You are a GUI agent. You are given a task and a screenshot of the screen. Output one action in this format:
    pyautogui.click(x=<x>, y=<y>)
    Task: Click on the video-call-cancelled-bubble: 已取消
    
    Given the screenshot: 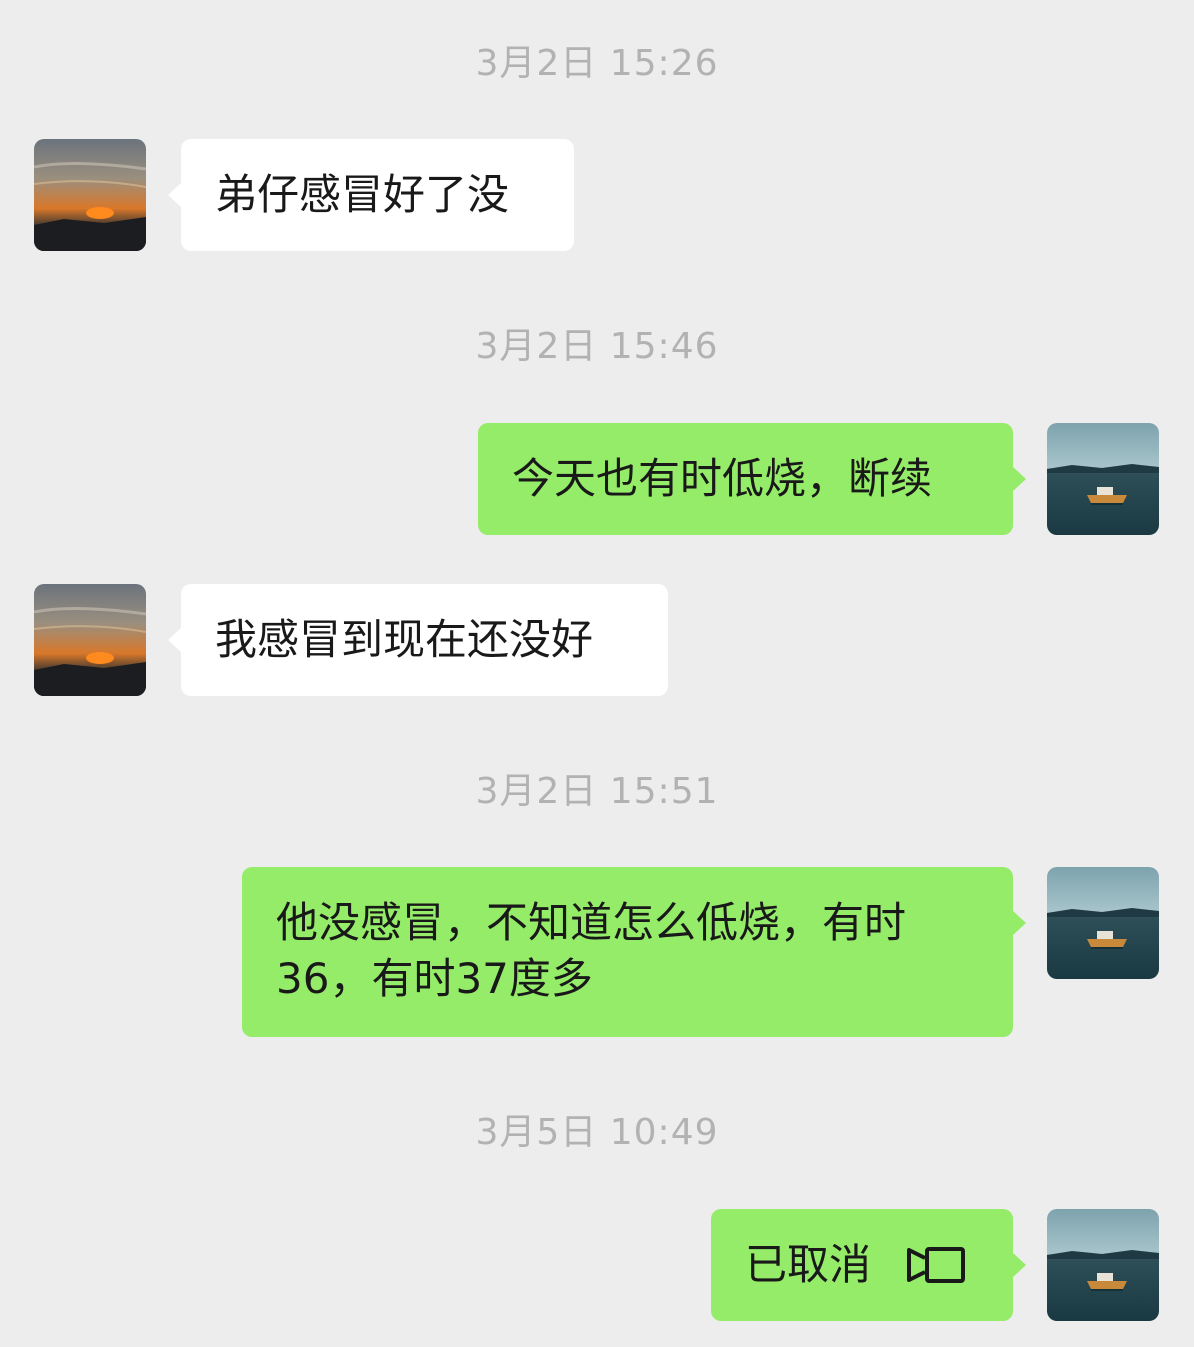 What is the action you would take?
    pyautogui.click(x=868, y=1265)
    